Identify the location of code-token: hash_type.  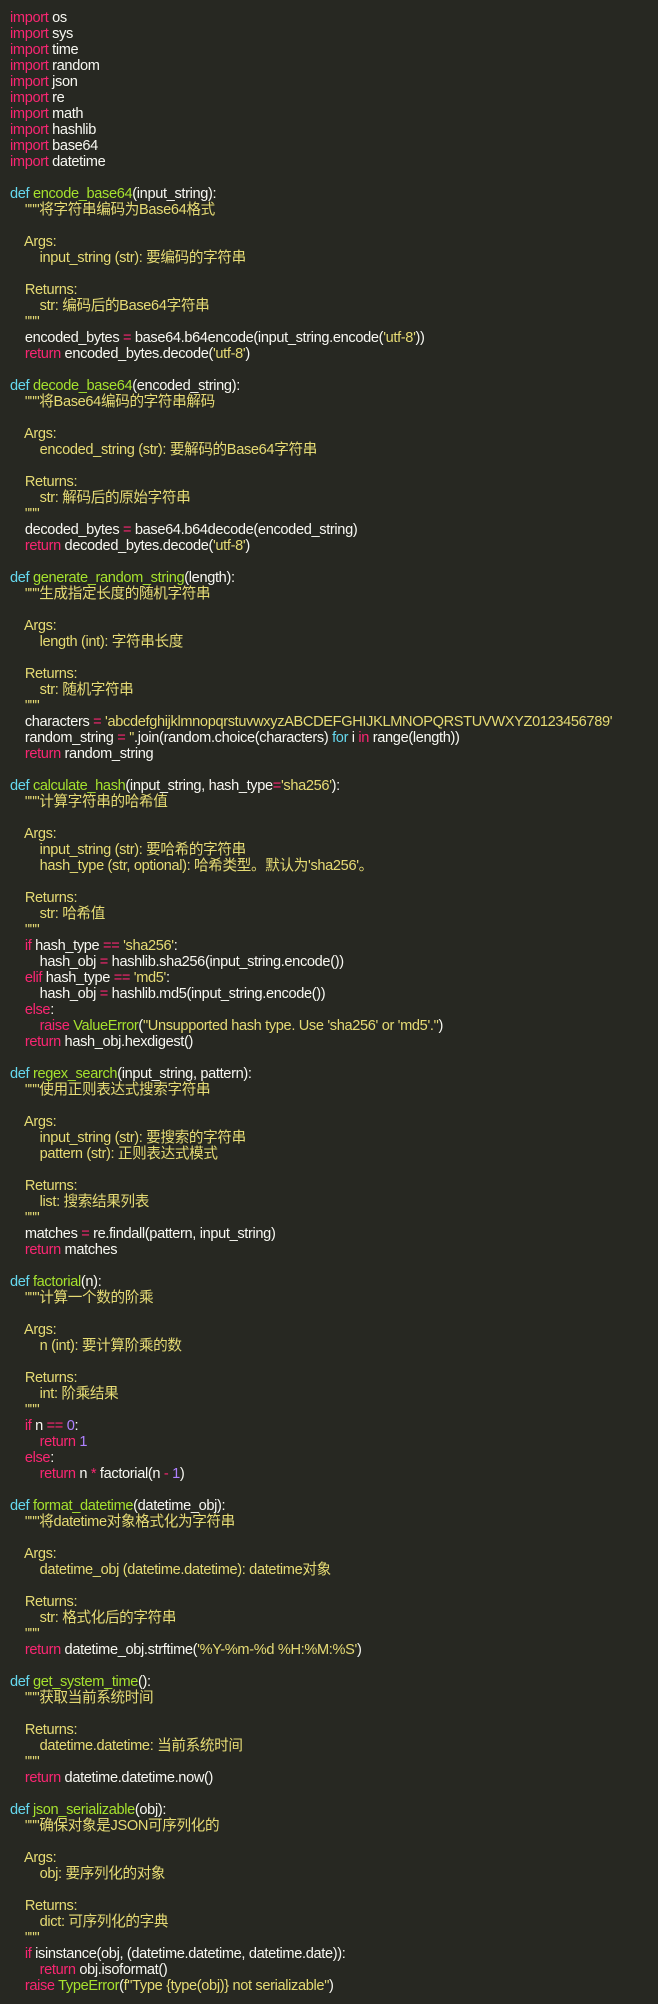
(67, 946).